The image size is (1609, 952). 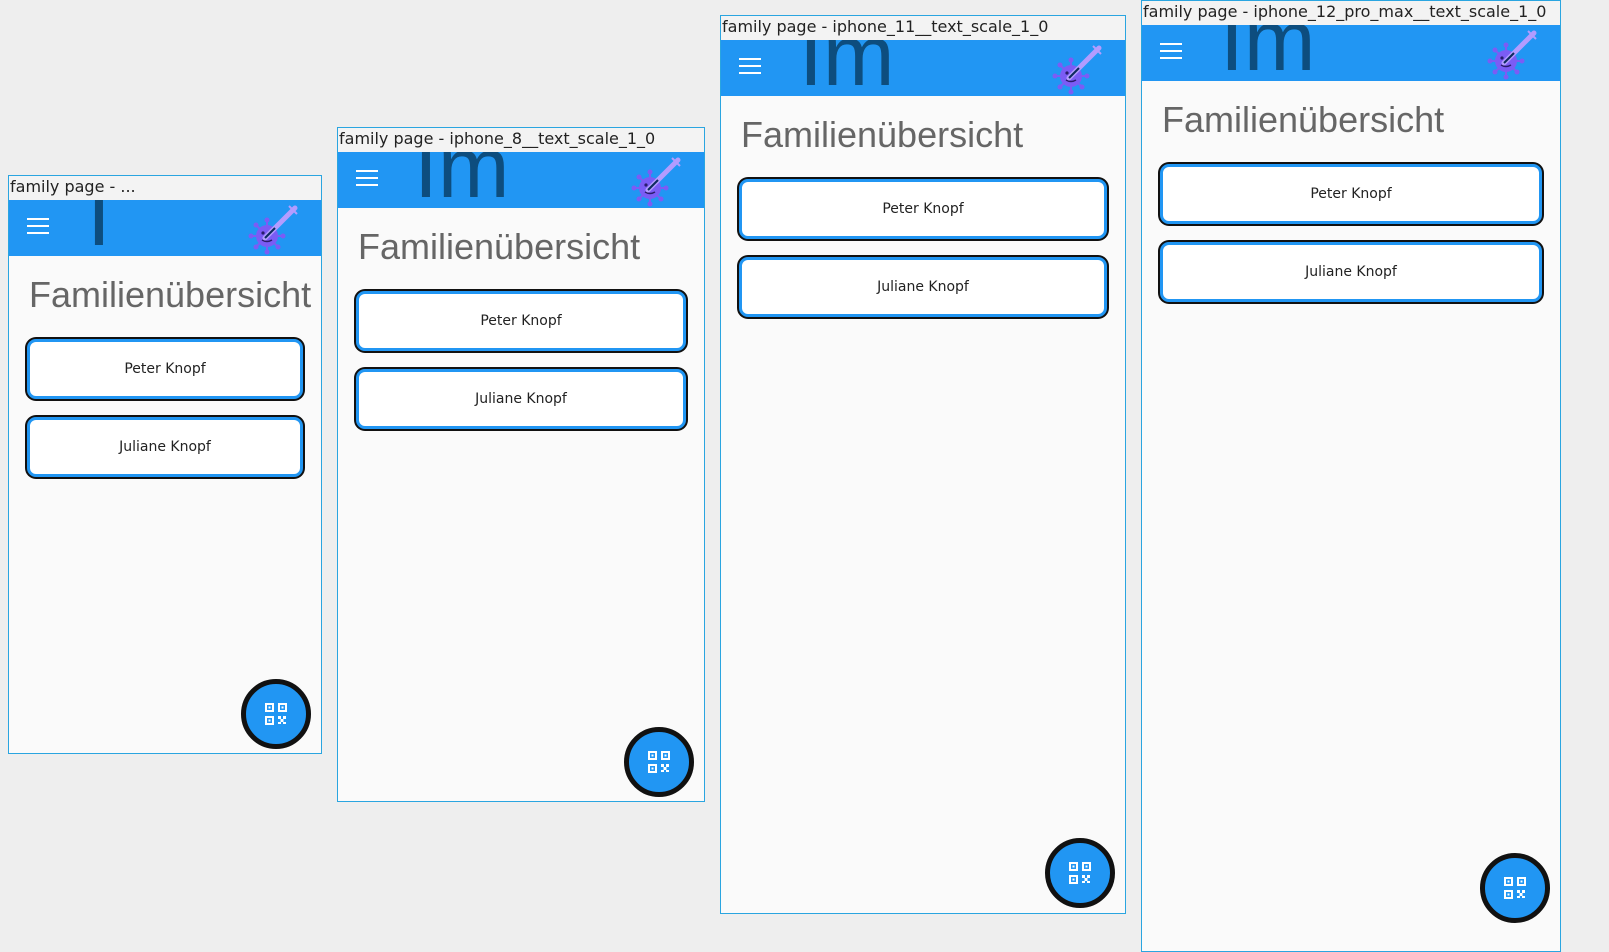 What do you see at coordinates (923, 28) in the screenshot?
I see `frame-caption: family page - iphone_11__text_scale_1_0` at bounding box center [923, 28].